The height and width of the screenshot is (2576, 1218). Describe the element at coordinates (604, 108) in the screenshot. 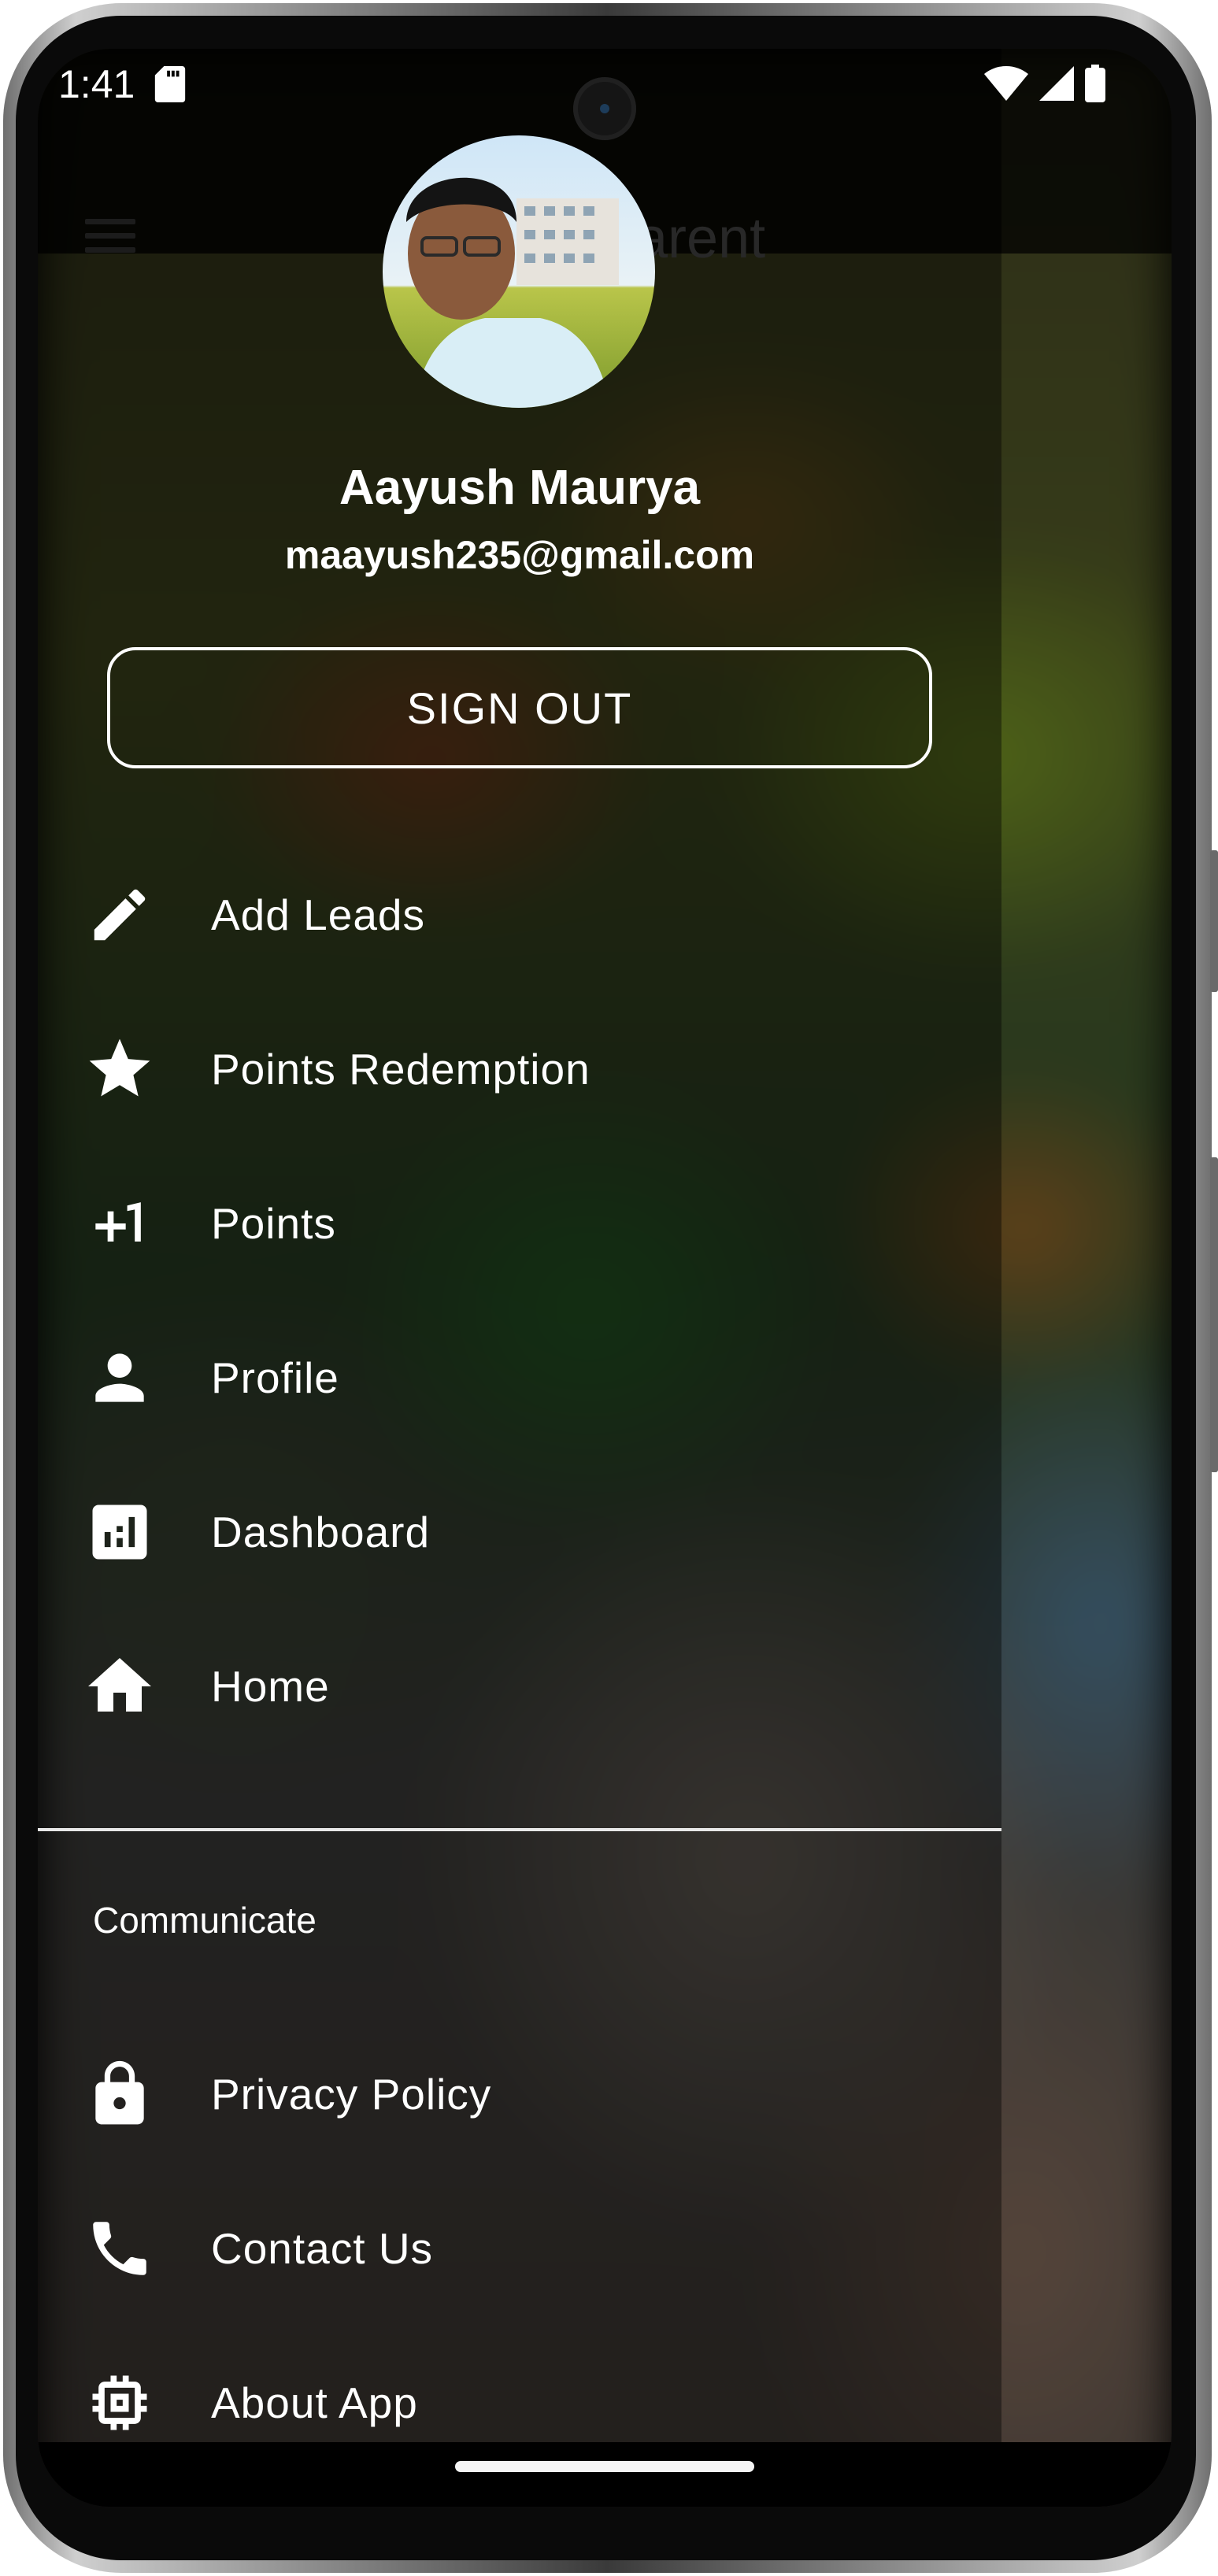

I see `front-camera` at that location.